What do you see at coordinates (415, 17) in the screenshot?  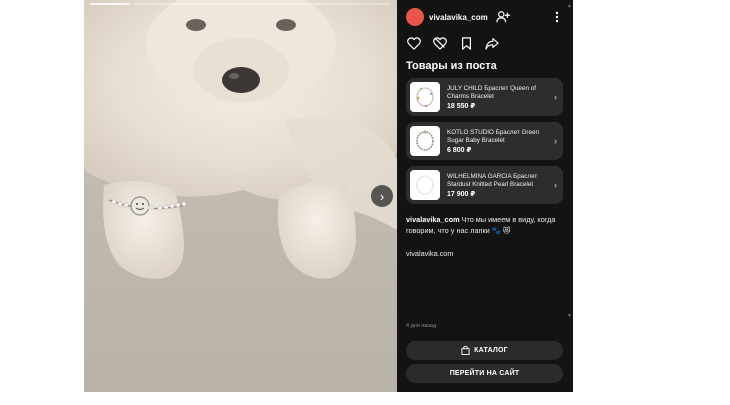 I see `avatar` at bounding box center [415, 17].